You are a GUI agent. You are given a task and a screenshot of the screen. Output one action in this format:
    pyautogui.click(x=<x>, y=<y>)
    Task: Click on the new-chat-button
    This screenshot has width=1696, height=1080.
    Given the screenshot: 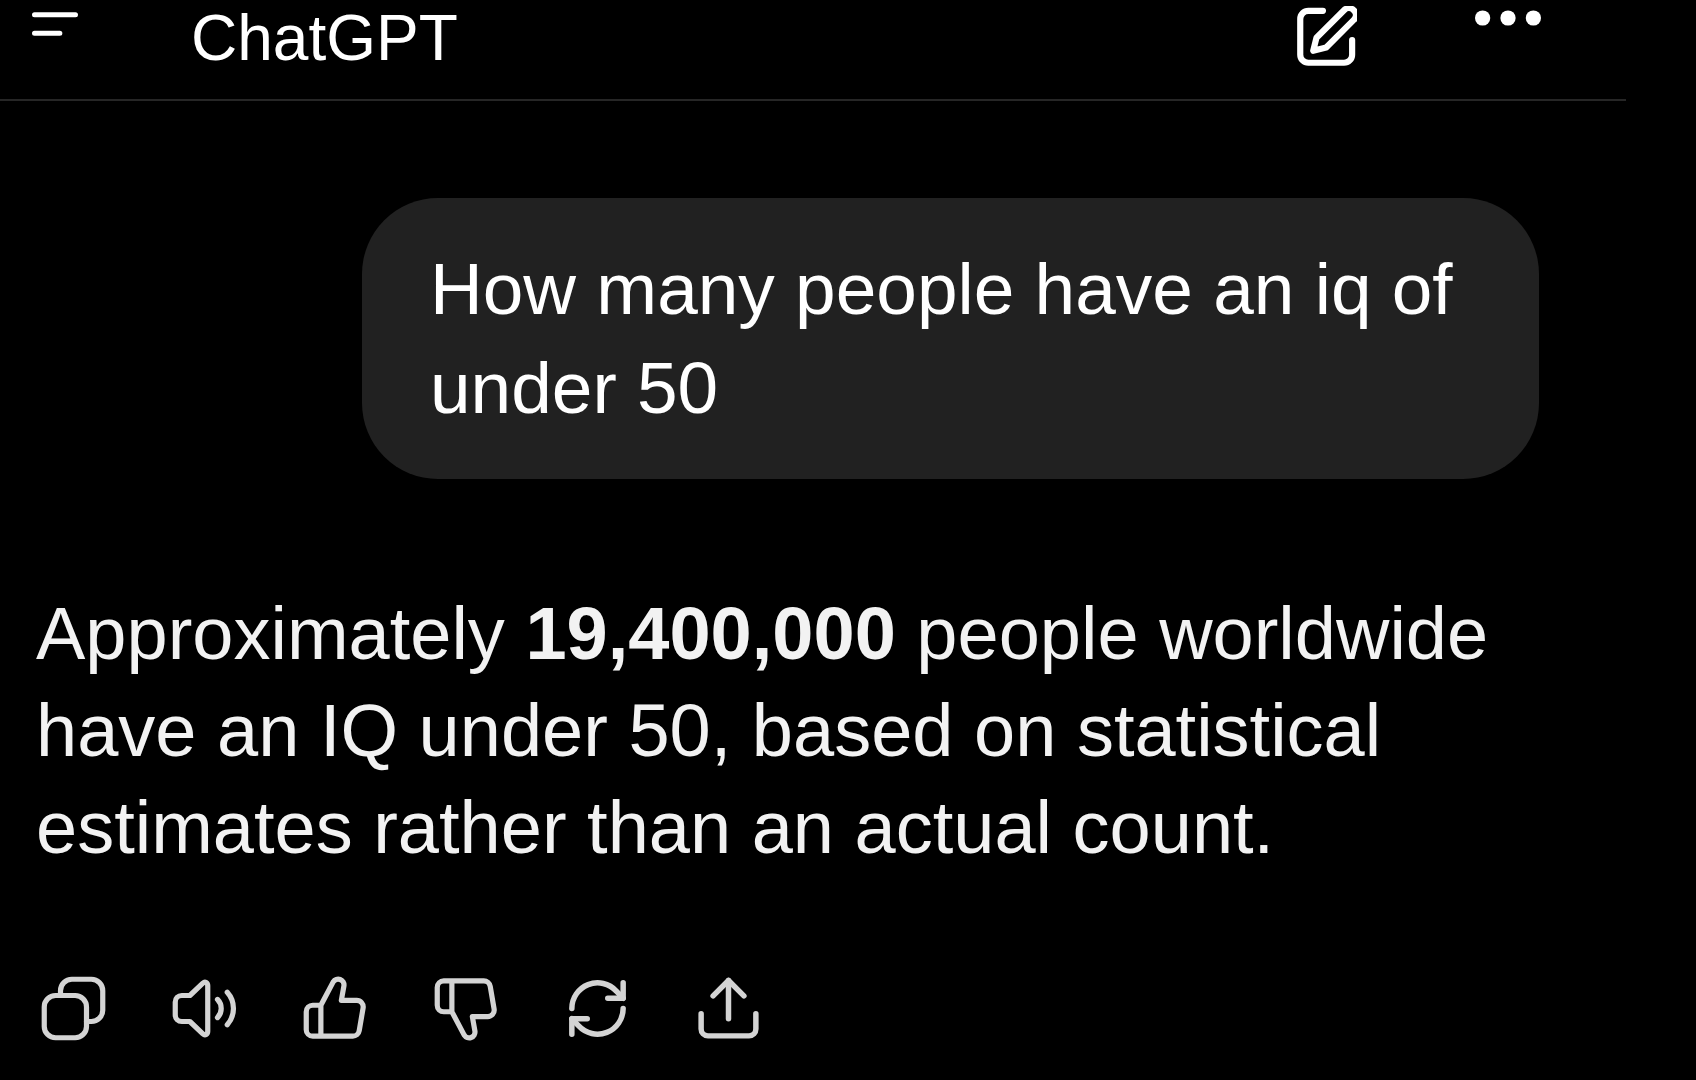 What is the action you would take?
    pyautogui.click(x=1327, y=36)
    